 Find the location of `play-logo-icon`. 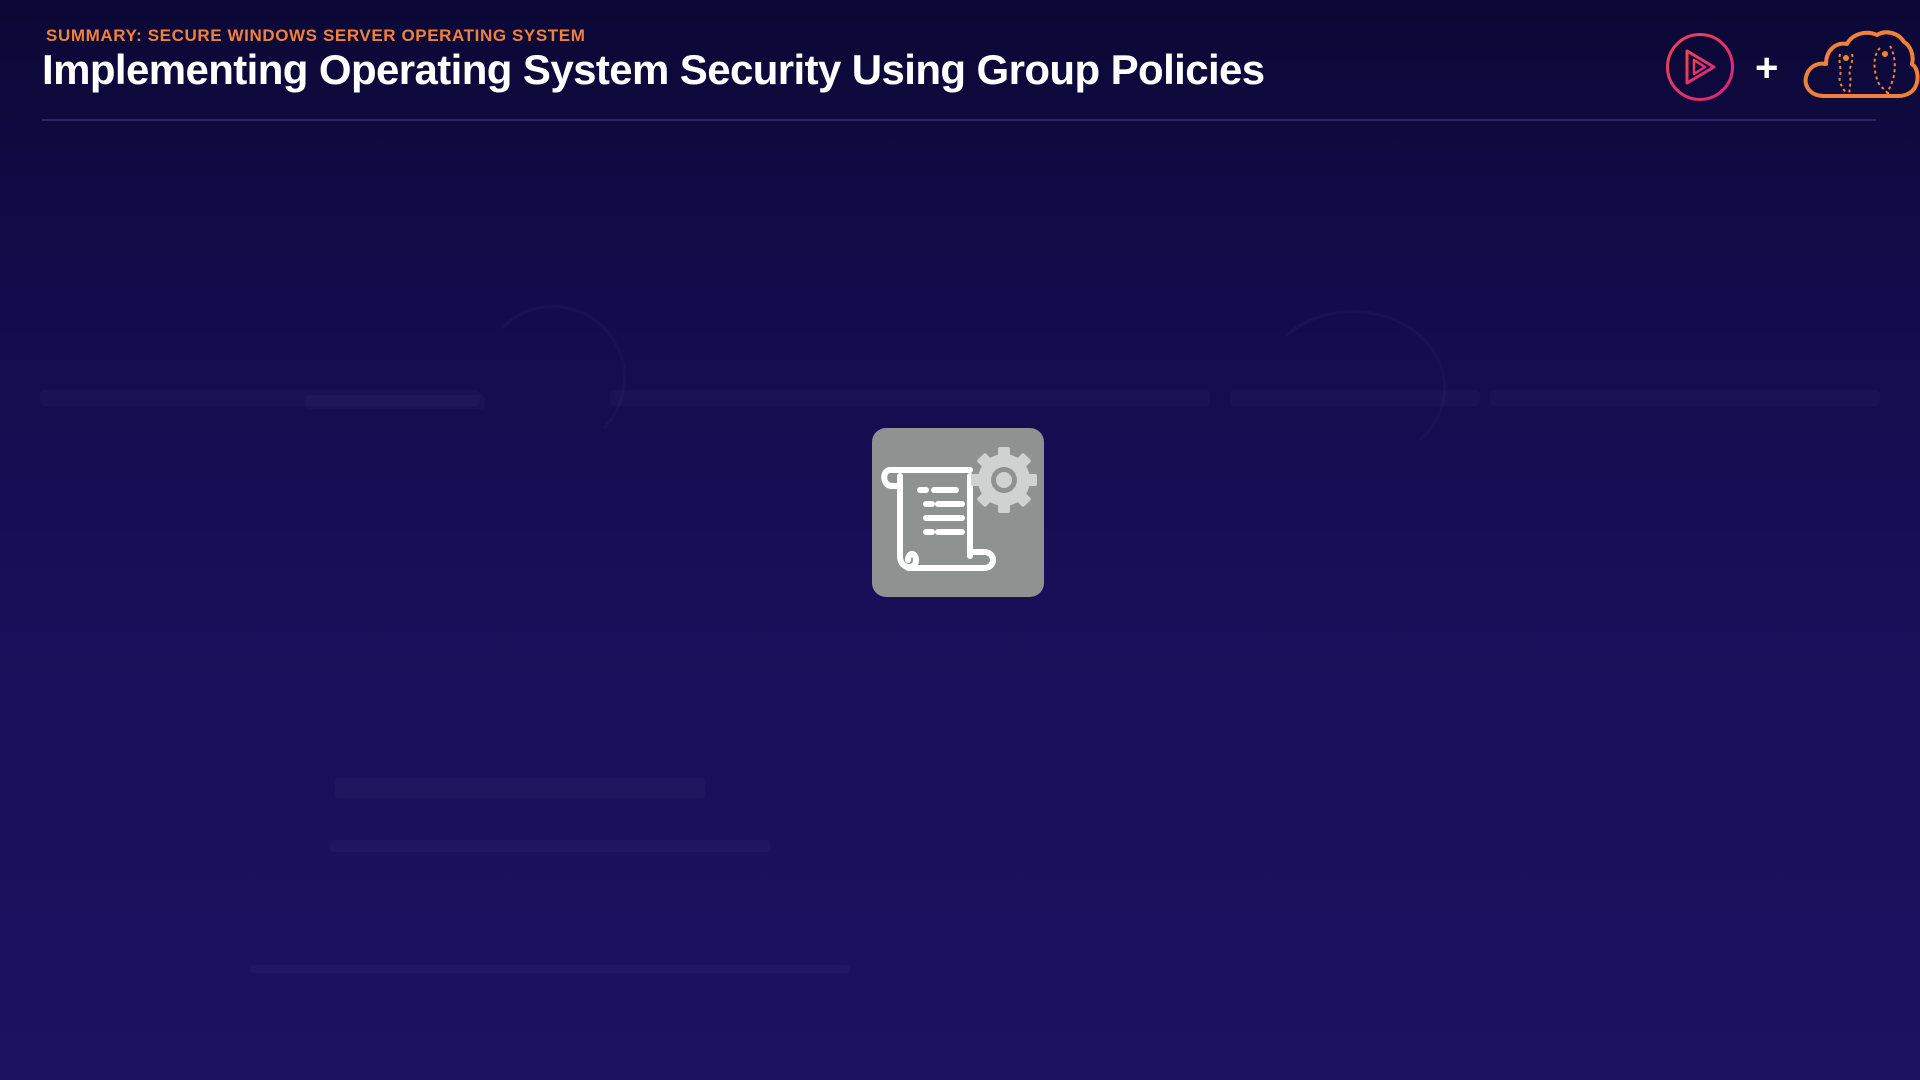

play-logo-icon is located at coordinates (1700, 67).